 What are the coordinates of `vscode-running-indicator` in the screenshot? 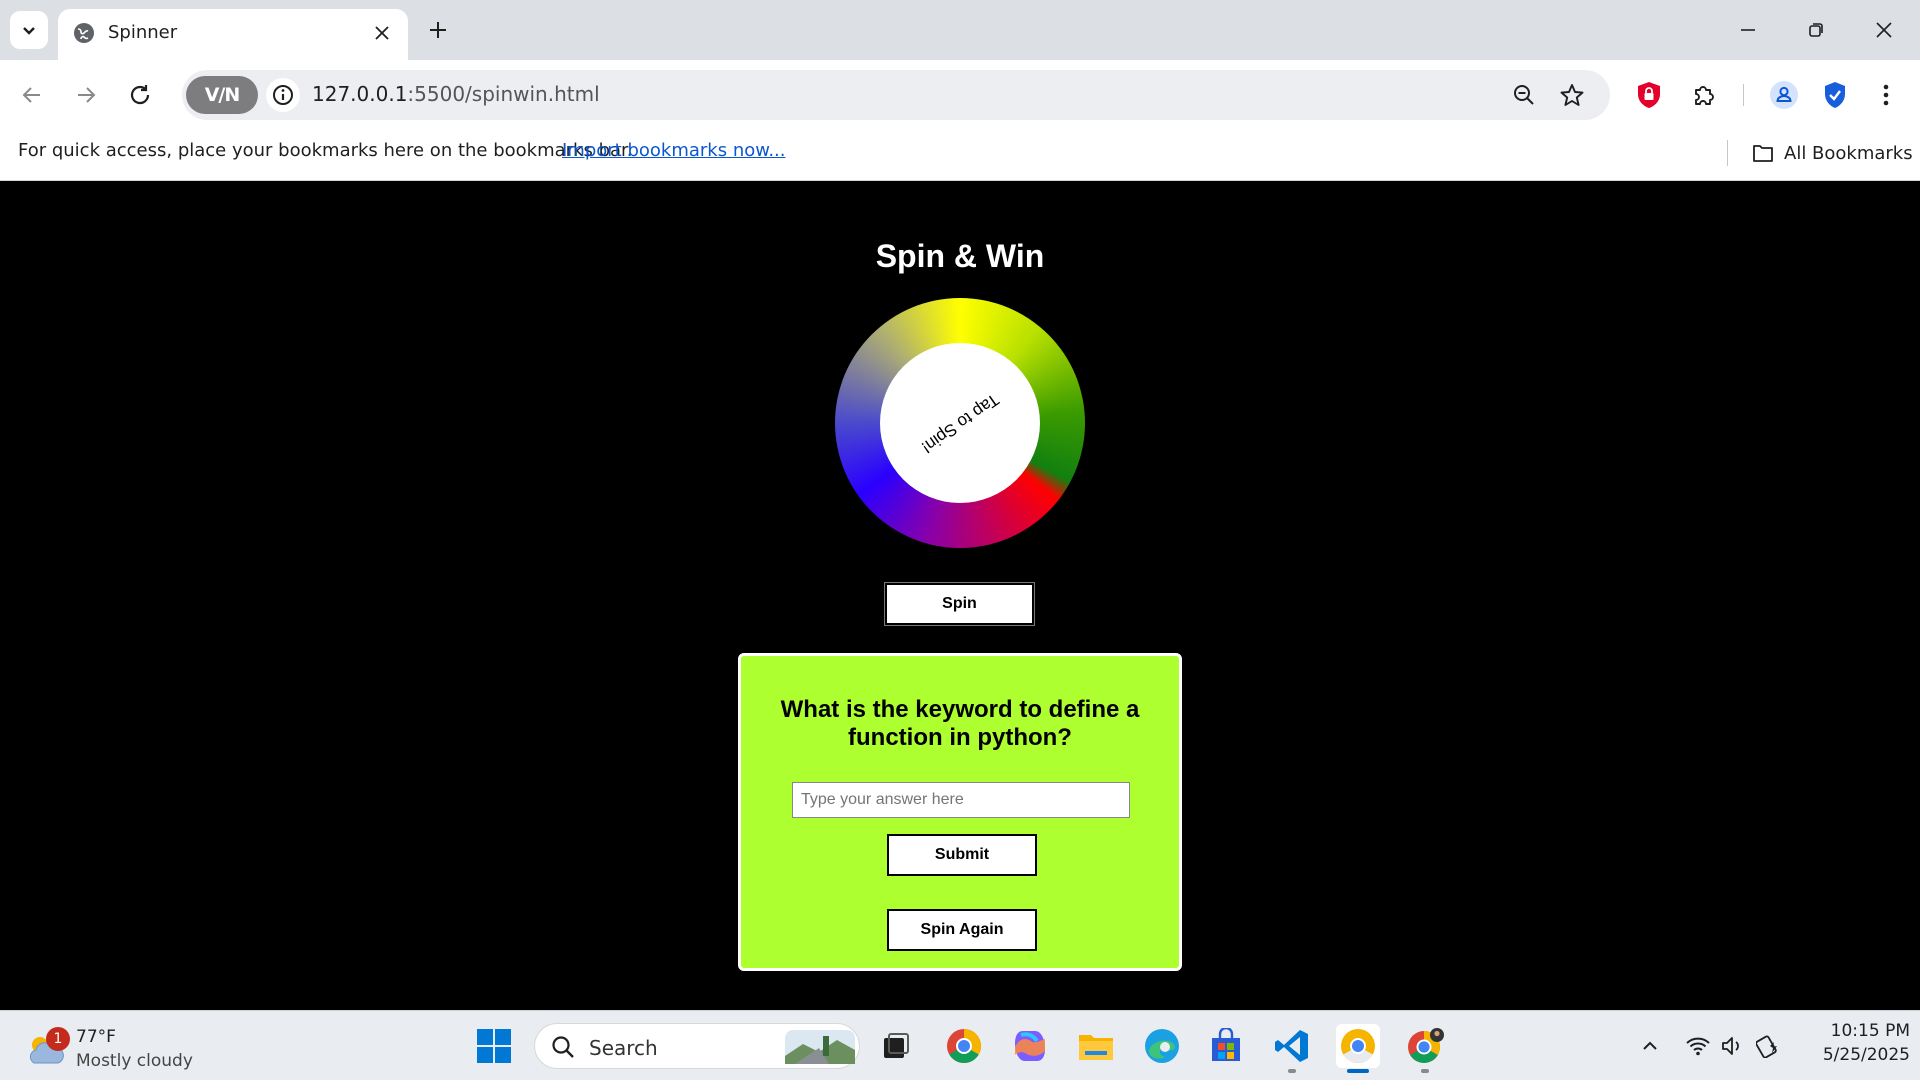 It's located at (1292, 1071).